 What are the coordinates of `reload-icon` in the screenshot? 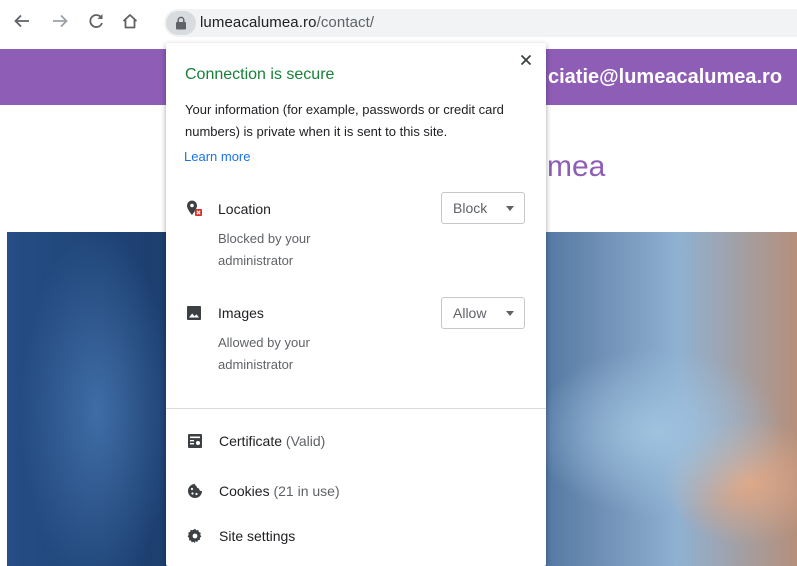 It's located at (96, 21).